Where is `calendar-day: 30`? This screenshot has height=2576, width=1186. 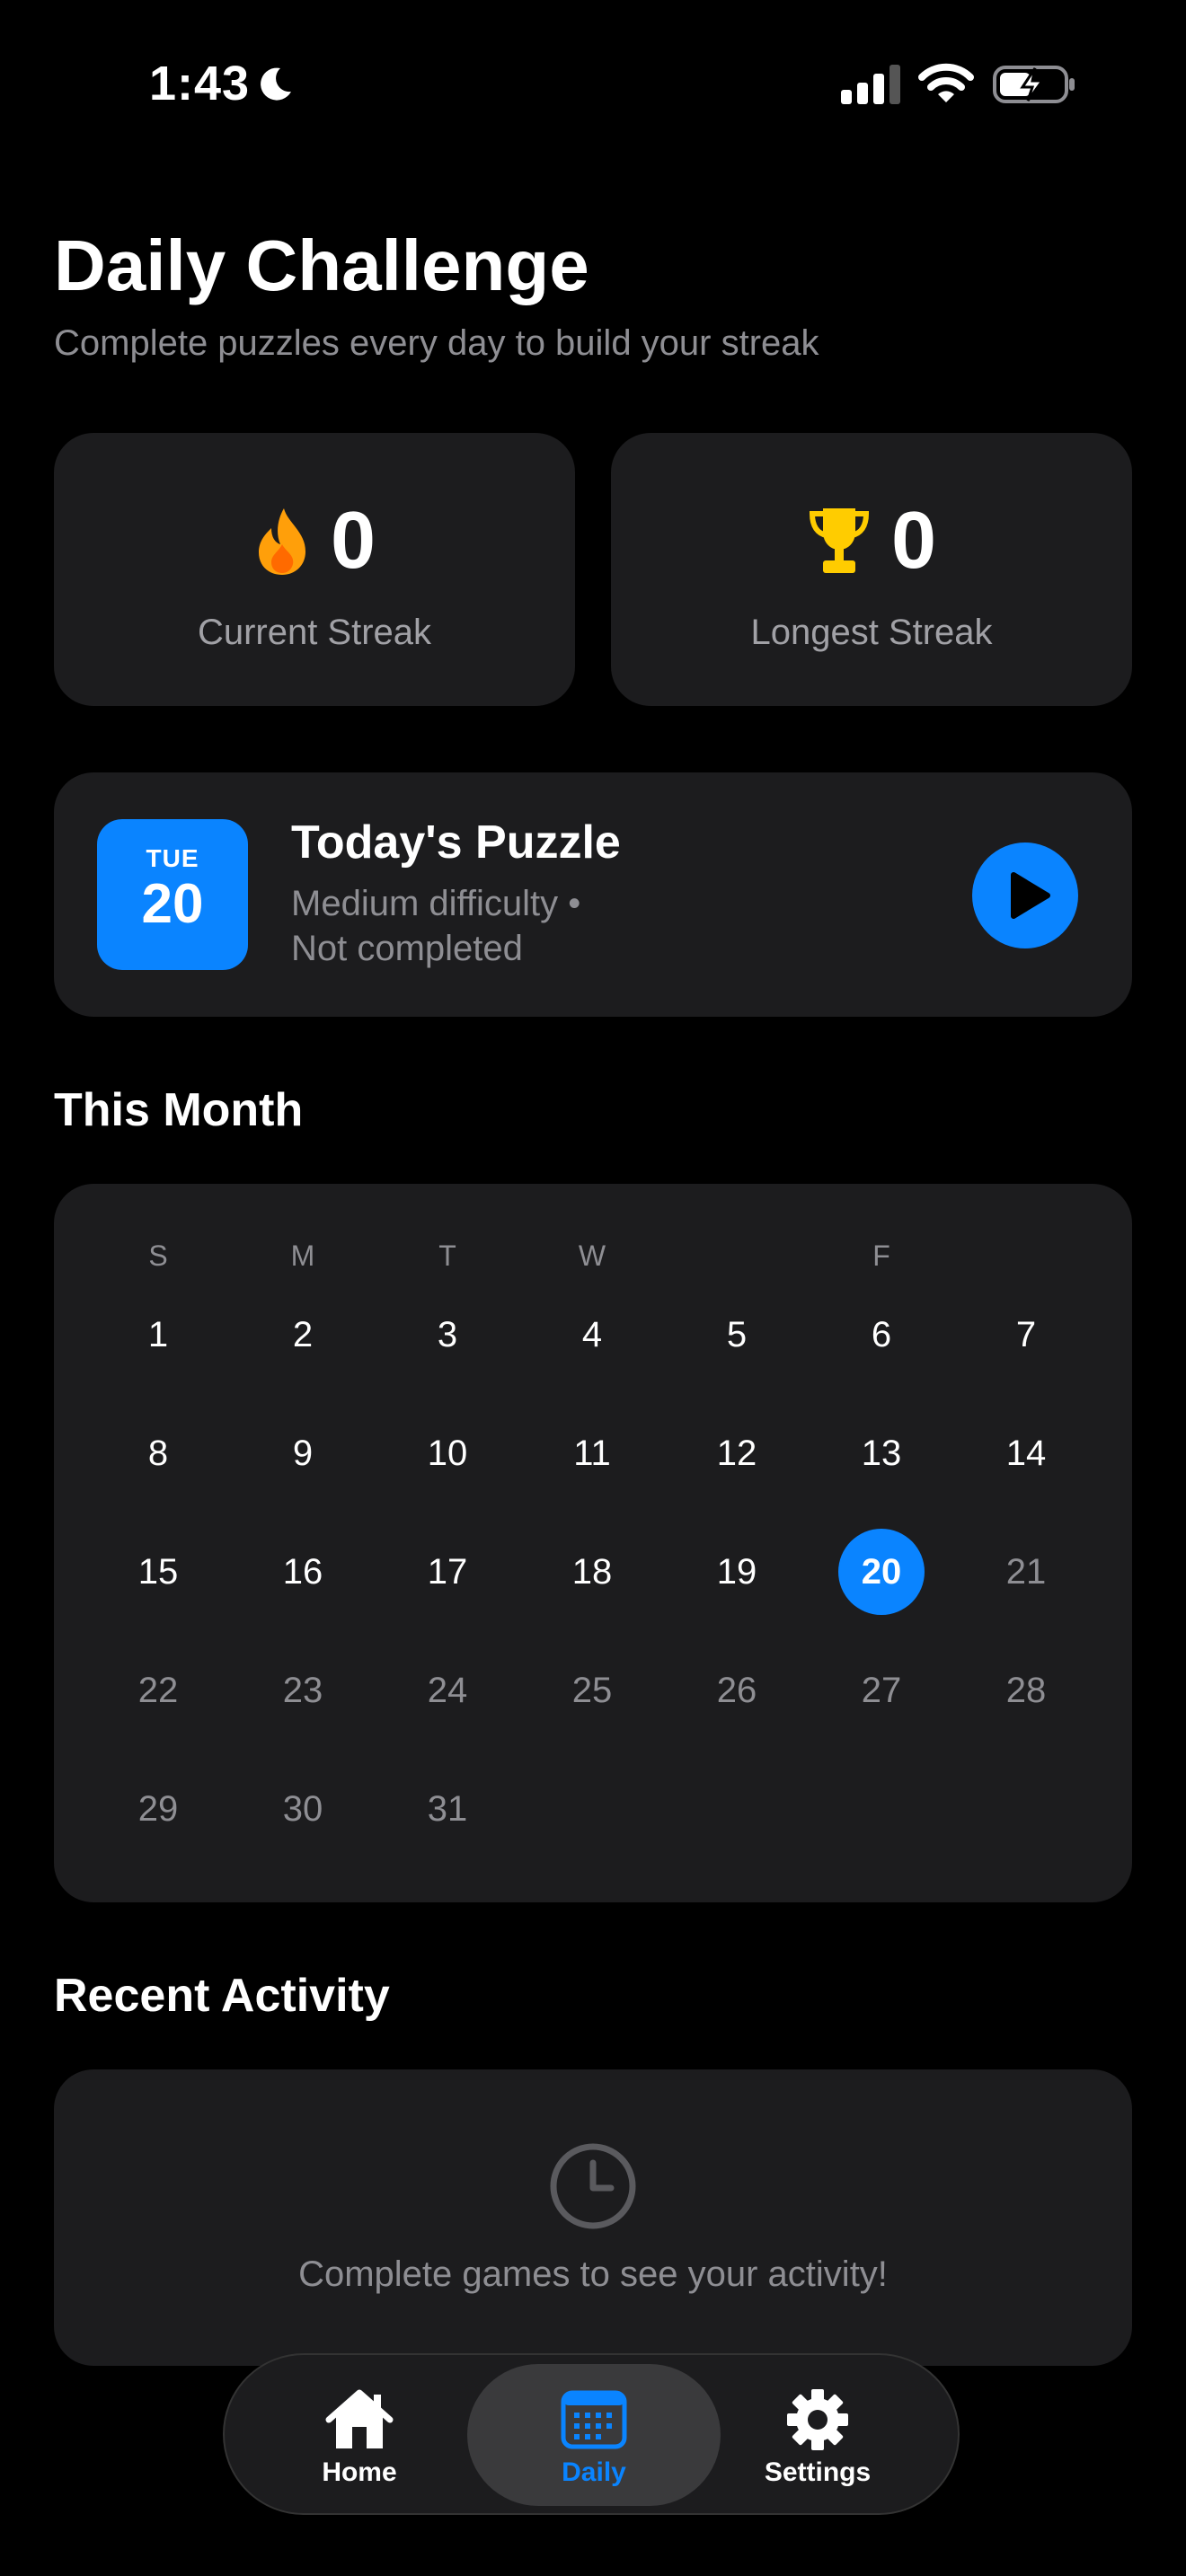
calendar-day: 30 is located at coordinates (302, 1809).